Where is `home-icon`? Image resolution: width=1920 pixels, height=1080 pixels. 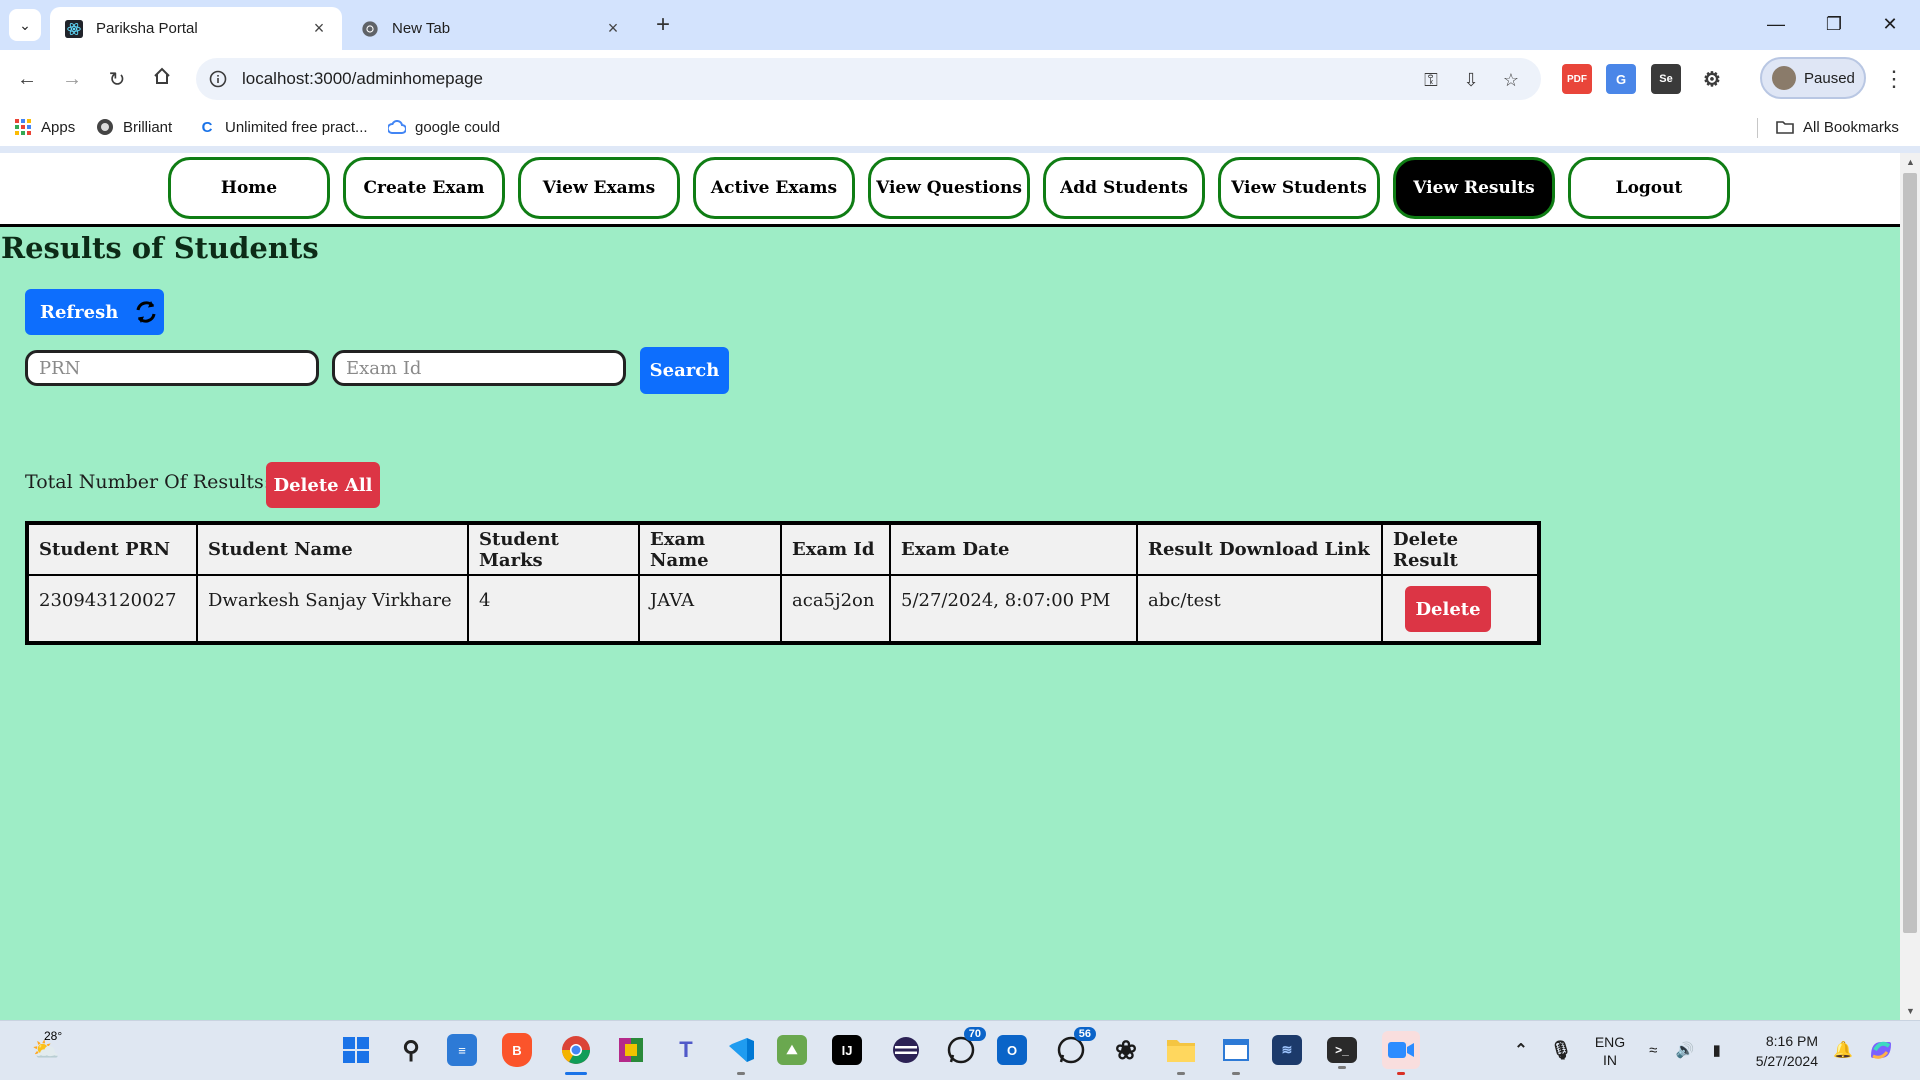
home-icon is located at coordinates (162, 79).